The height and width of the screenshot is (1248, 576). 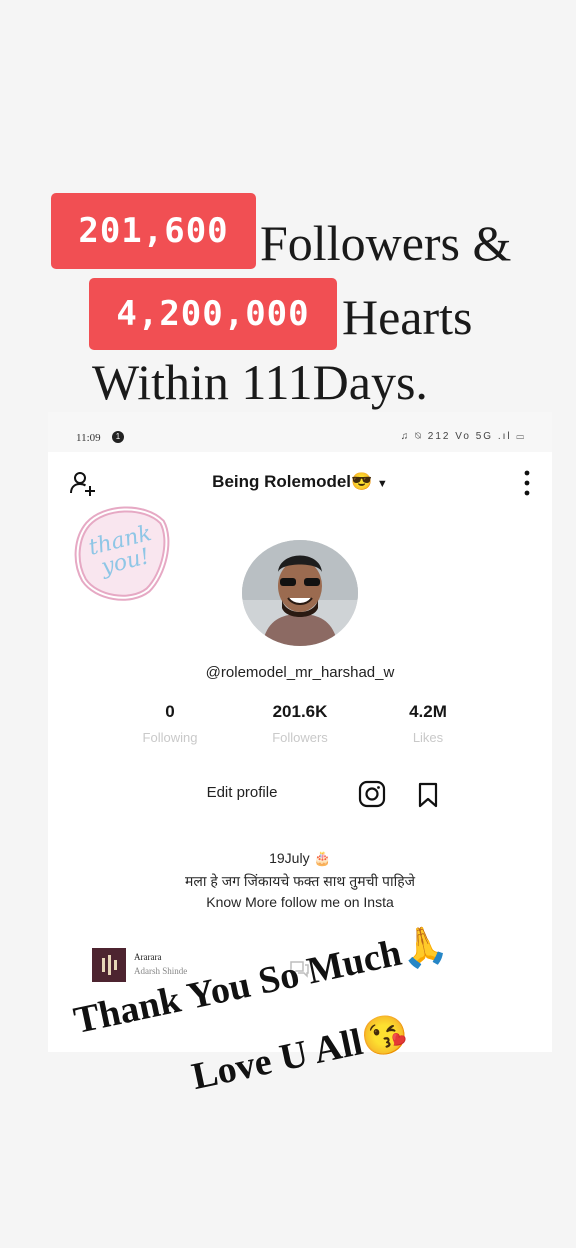 I want to click on followers-count: 201,600, so click(x=153, y=231).